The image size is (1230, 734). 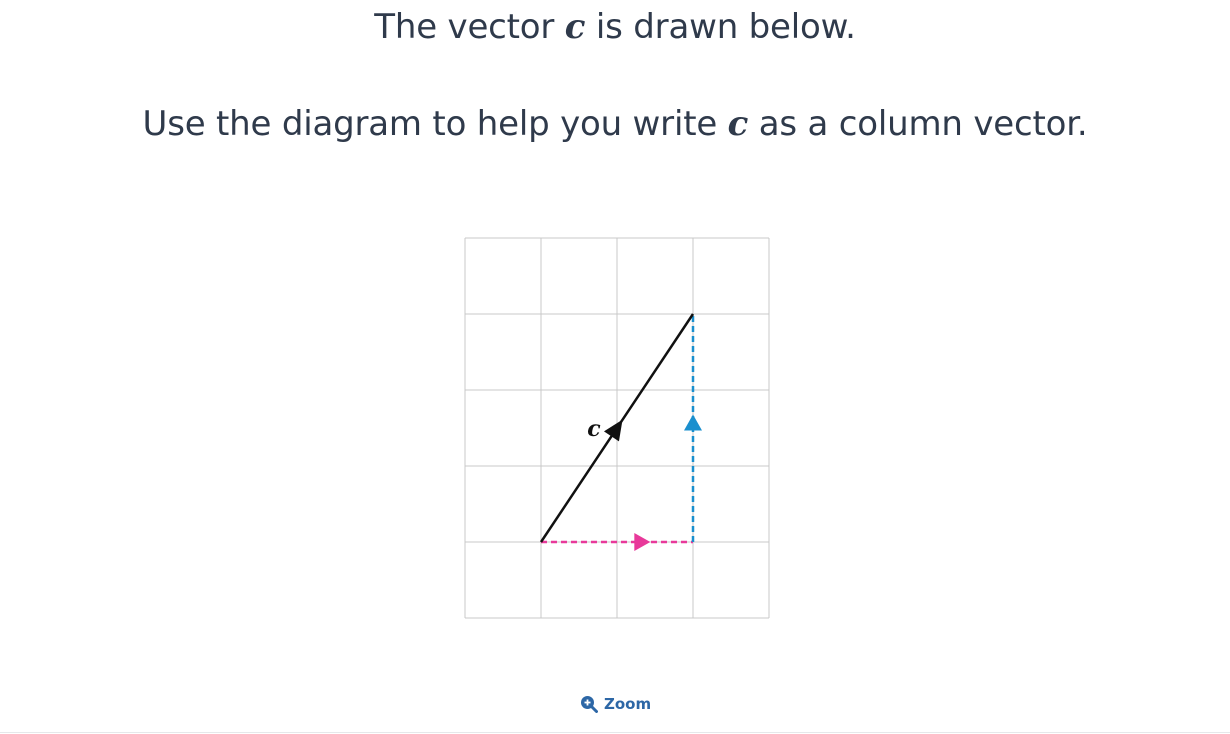 What do you see at coordinates (589, 704) in the screenshot?
I see `zoom-in-icon` at bounding box center [589, 704].